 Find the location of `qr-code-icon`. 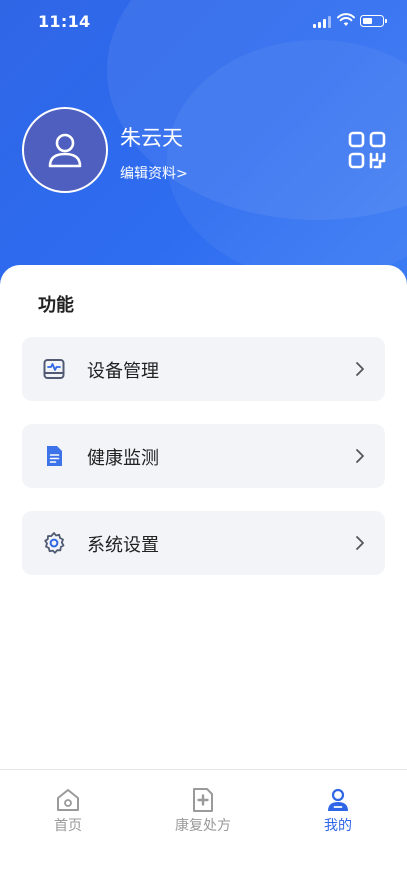

qr-code-icon is located at coordinates (367, 150).